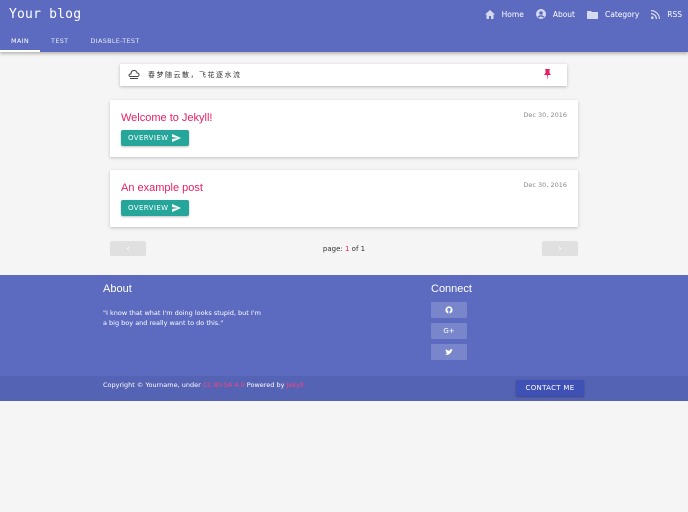  What do you see at coordinates (560, 248) in the screenshot?
I see `next-page-button: ›` at bounding box center [560, 248].